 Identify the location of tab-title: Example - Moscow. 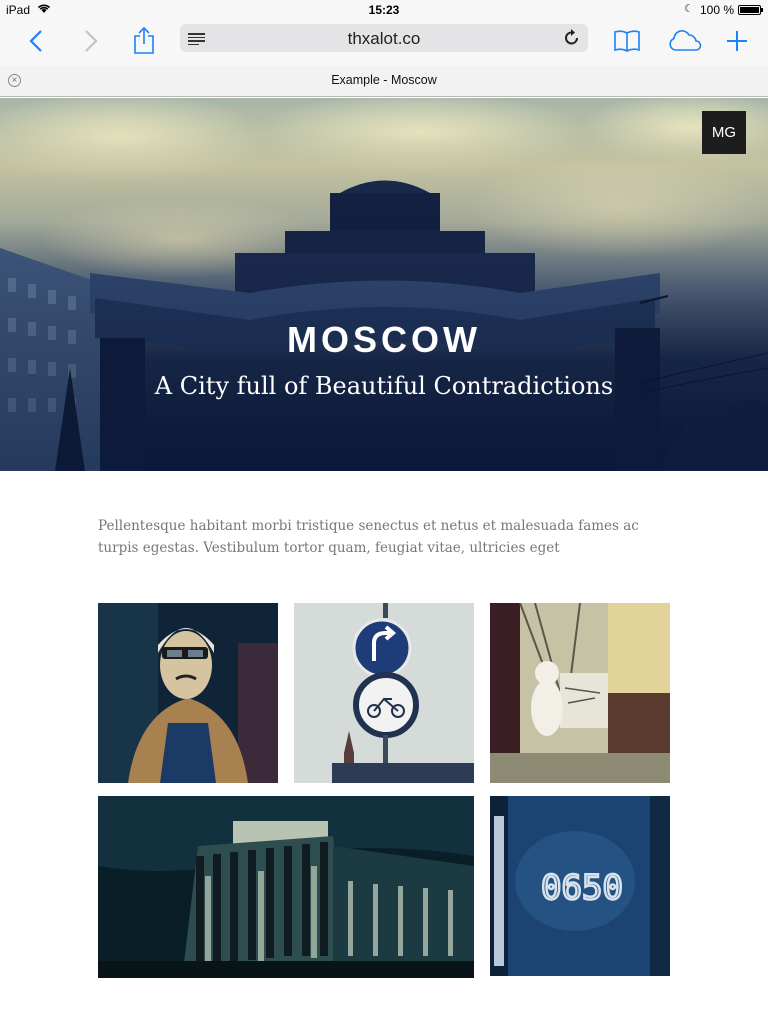
(384, 80).